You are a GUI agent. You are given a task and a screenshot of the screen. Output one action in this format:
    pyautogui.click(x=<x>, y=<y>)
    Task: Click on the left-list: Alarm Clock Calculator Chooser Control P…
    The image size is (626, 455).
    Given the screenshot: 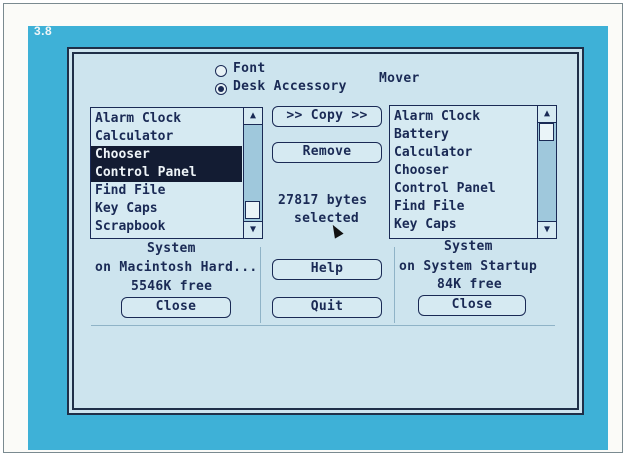 What is the action you would take?
    pyautogui.click(x=176, y=173)
    